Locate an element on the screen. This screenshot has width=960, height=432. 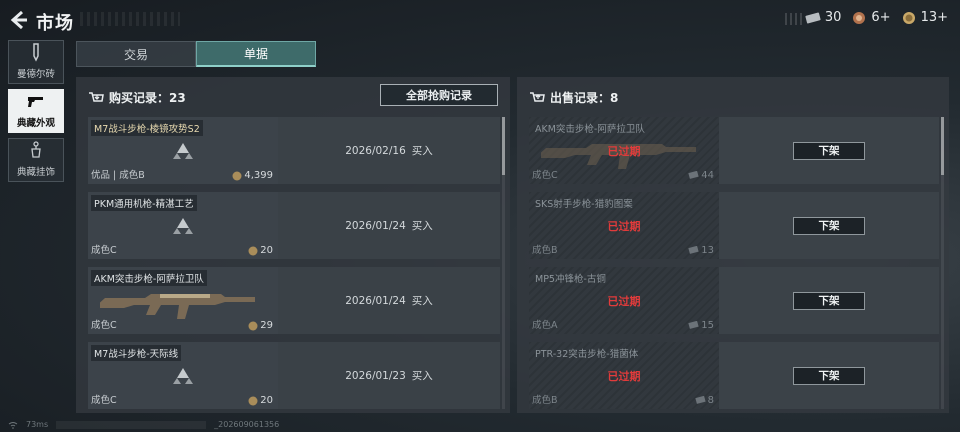
nav-label: 典藏挂饰 is located at coordinates (35, 172).